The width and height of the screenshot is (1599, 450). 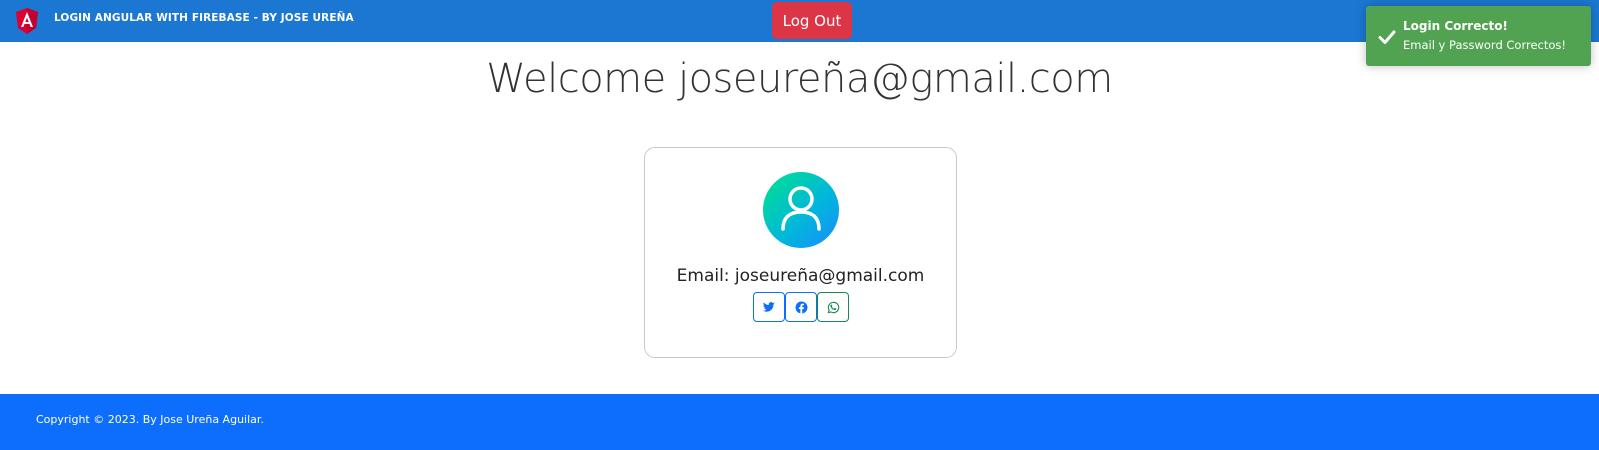 What do you see at coordinates (1485, 45) in the screenshot?
I see `toast-message: Email y Password Correctos!` at bounding box center [1485, 45].